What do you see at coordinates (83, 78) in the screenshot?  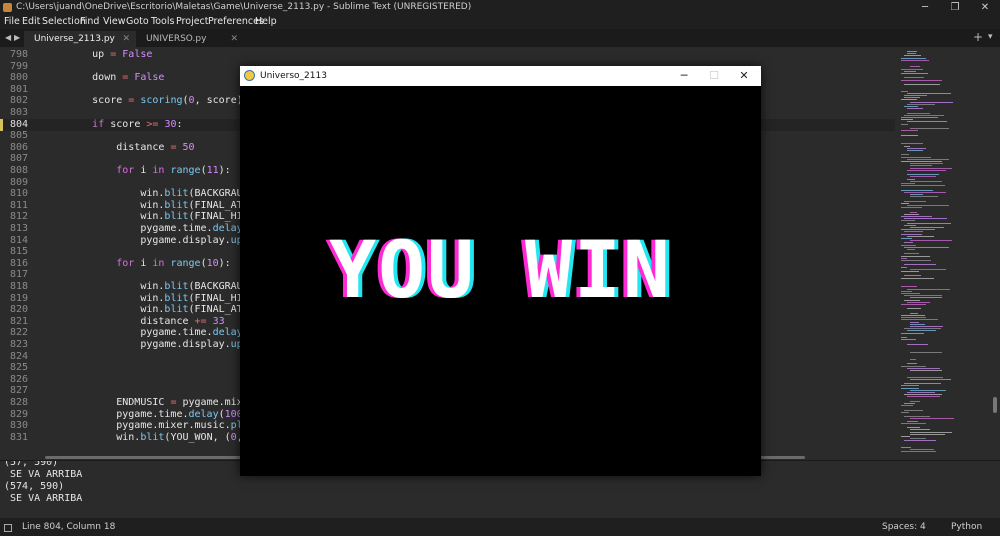 I see `code-token: down` at bounding box center [83, 78].